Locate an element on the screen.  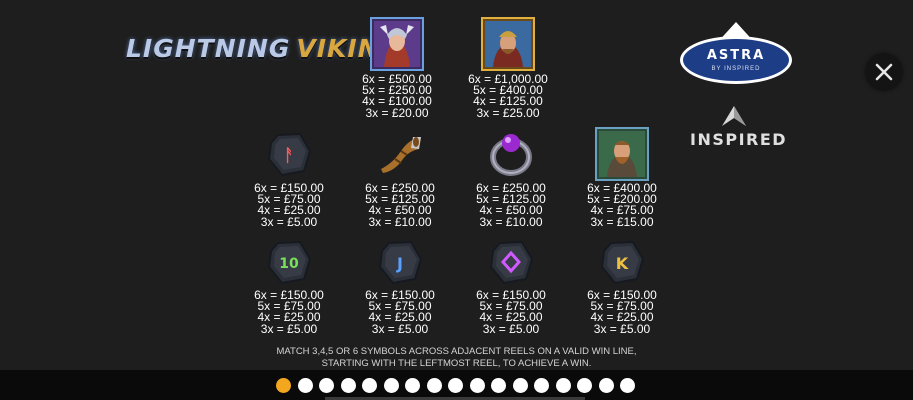
game-logo: LIGHTNING VIKING is located at coordinates (263, 48).